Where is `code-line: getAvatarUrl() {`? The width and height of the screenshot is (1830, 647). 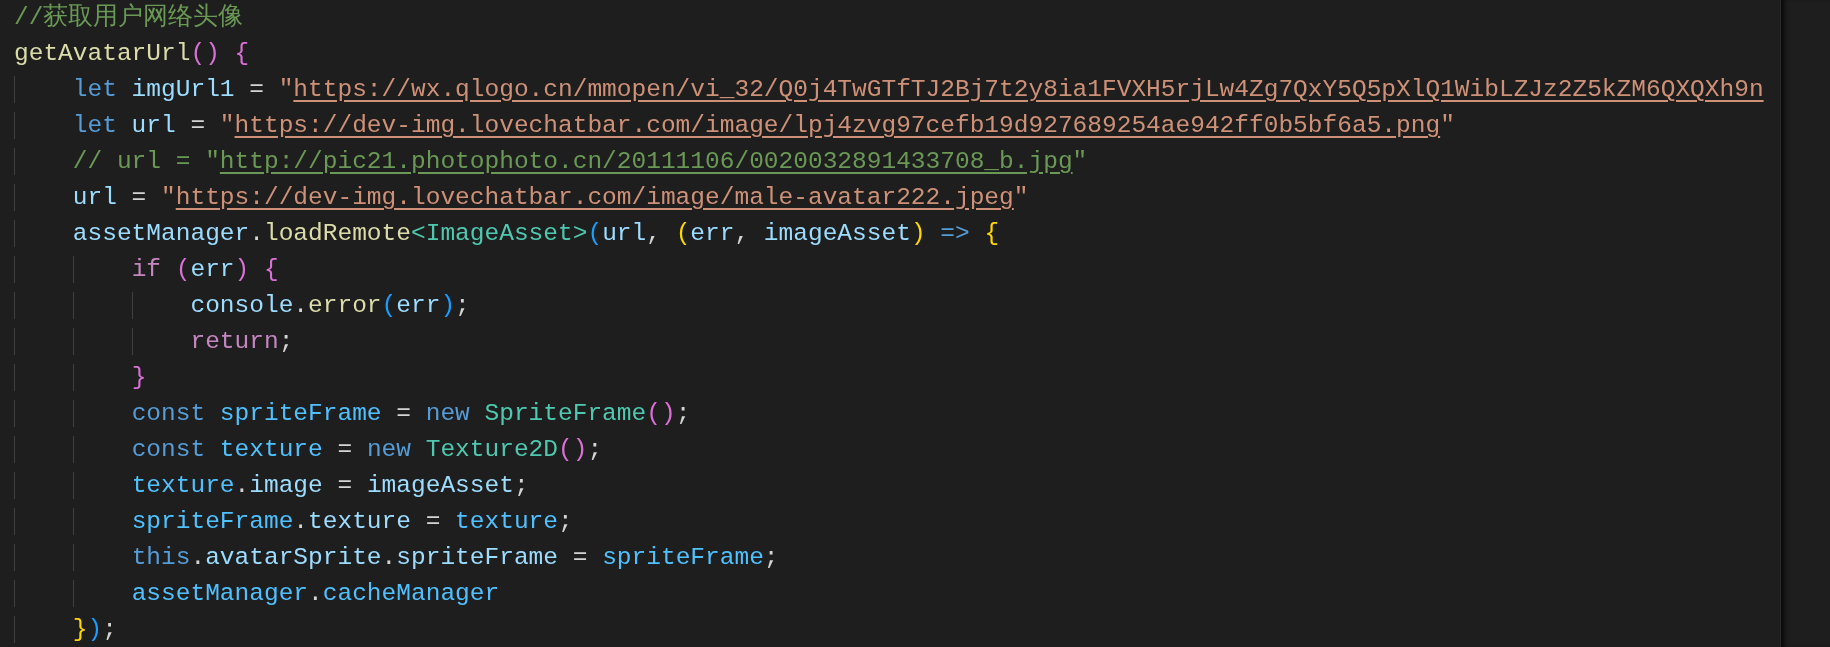 code-line: getAvatarUrl() { is located at coordinates (132, 54).